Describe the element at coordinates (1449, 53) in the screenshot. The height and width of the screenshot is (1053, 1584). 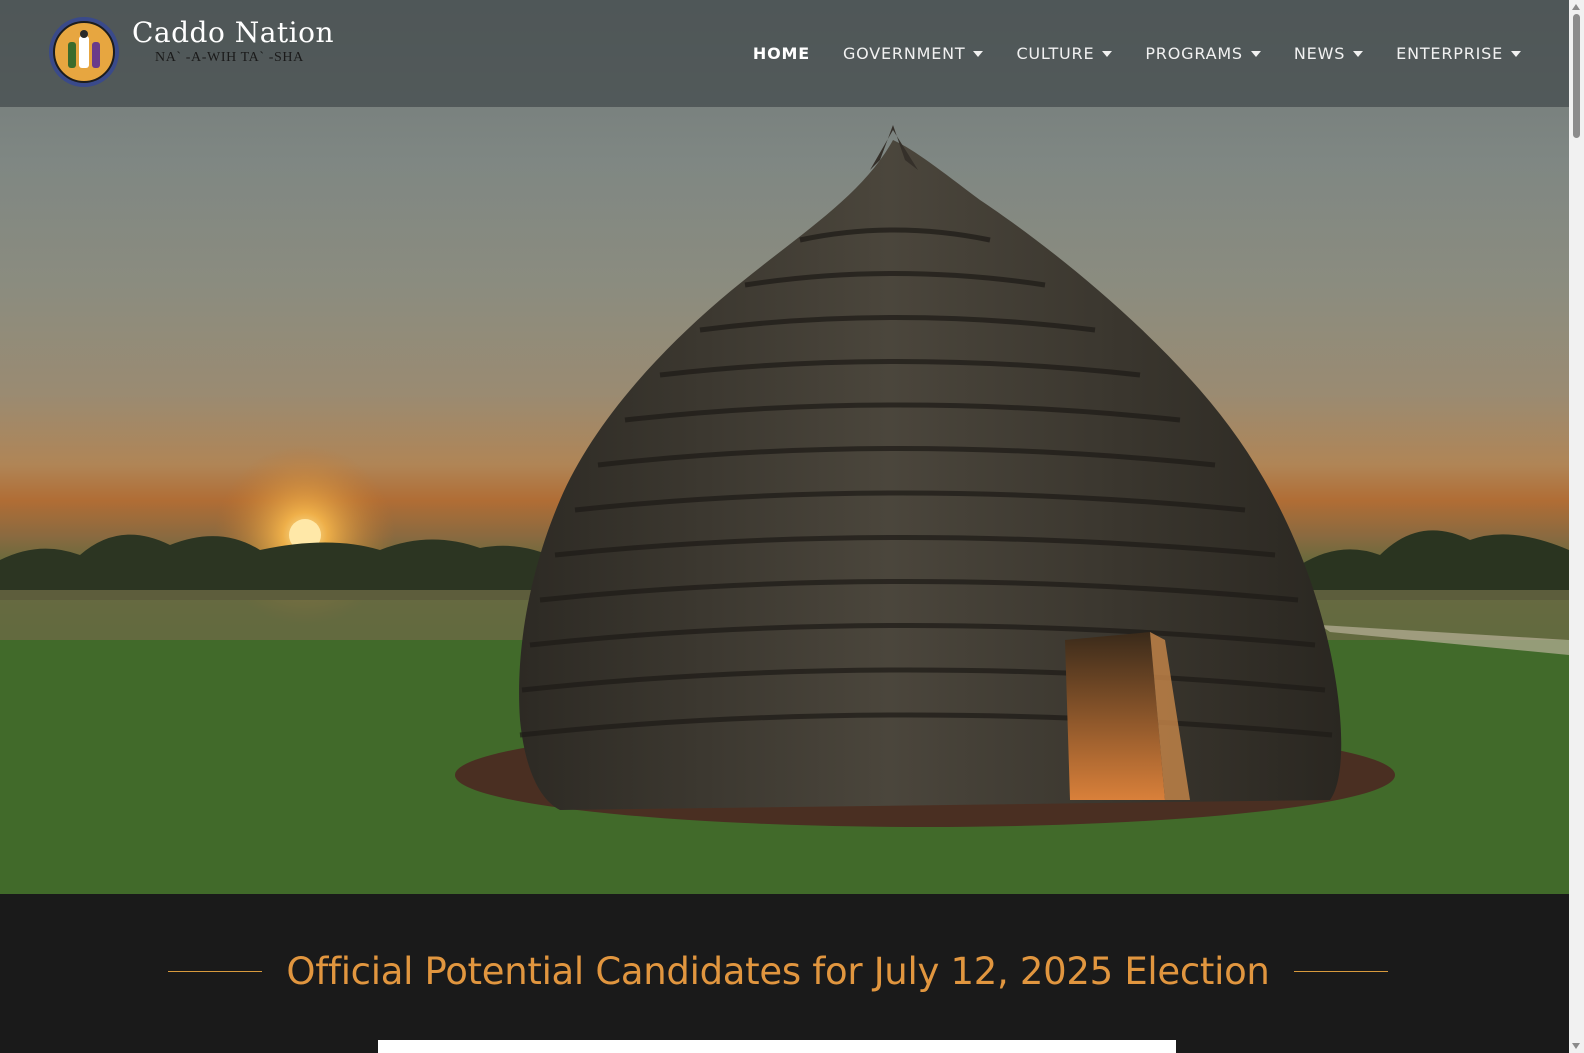
I see `nav-label: ENTERPRISE` at that location.